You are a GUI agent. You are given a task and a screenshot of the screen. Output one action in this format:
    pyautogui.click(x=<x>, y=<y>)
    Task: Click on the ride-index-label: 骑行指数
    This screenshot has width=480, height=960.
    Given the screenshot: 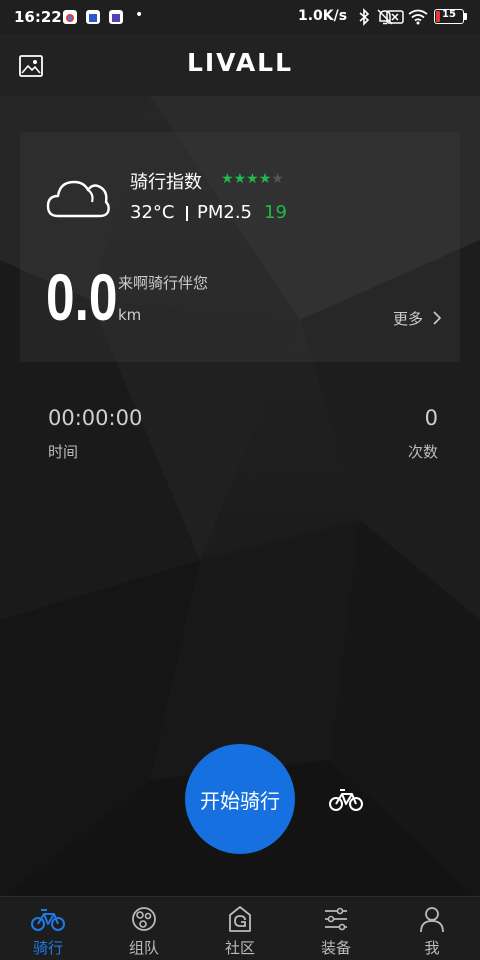 What is the action you would take?
    pyautogui.click(x=166, y=182)
    